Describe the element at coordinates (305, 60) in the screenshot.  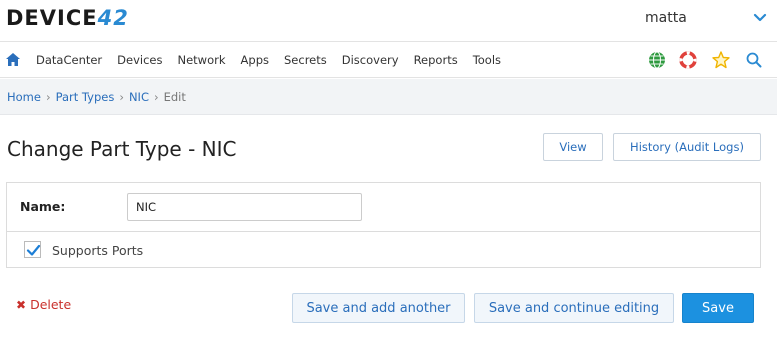
I see `nav-item-secrets: Secrets` at that location.